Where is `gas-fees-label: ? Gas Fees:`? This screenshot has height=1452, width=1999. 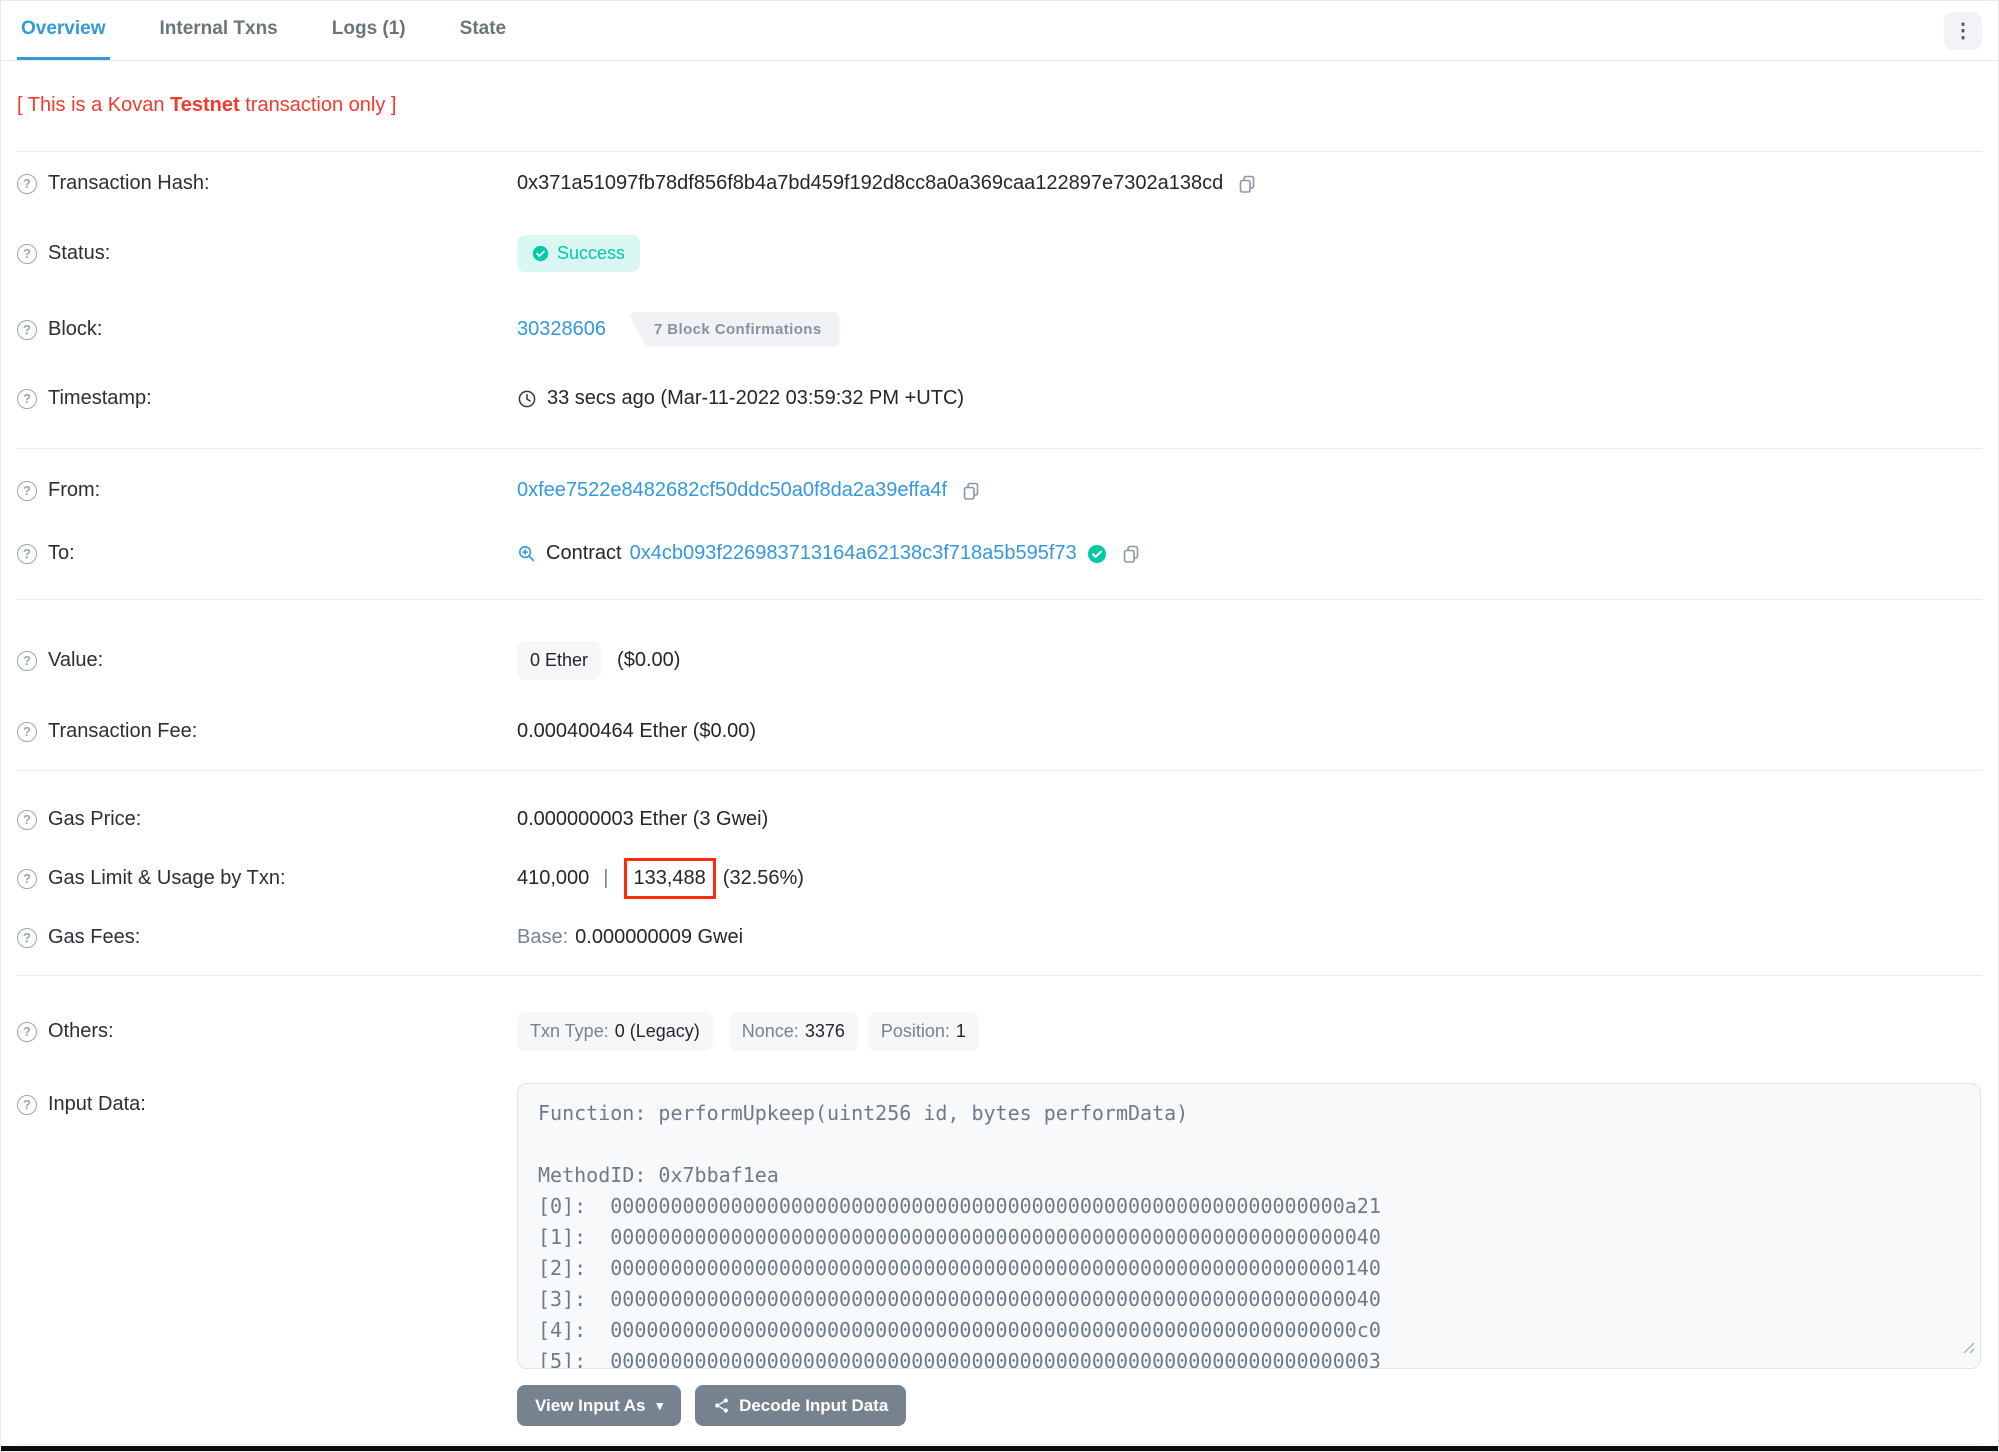
gas-fees-label: ? Gas Fees: is located at coordinates (267, 937).